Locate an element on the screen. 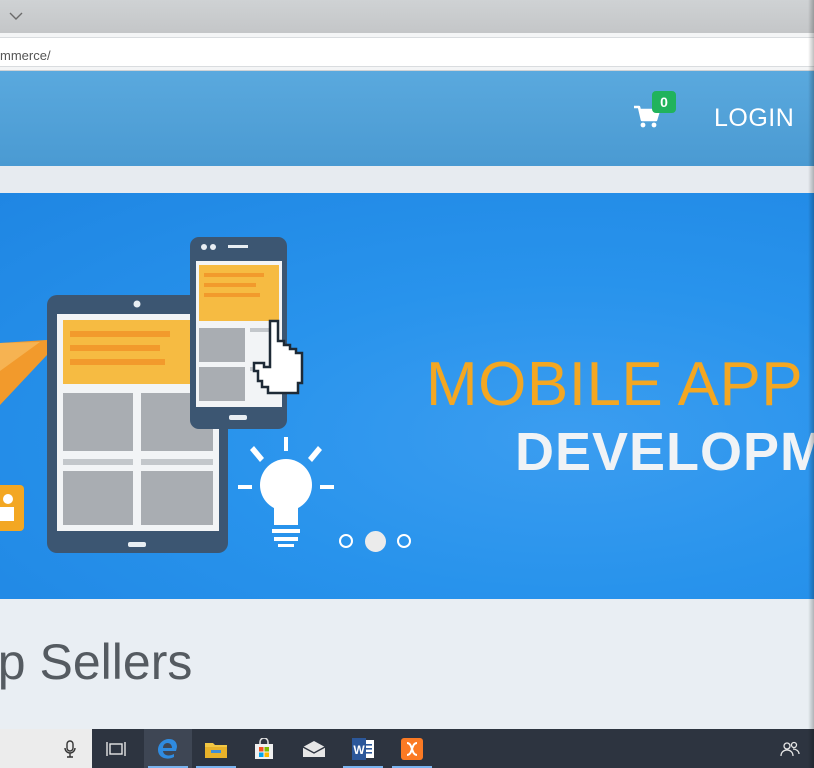  section-title: op Sellers is located at coordinates (96, 662).